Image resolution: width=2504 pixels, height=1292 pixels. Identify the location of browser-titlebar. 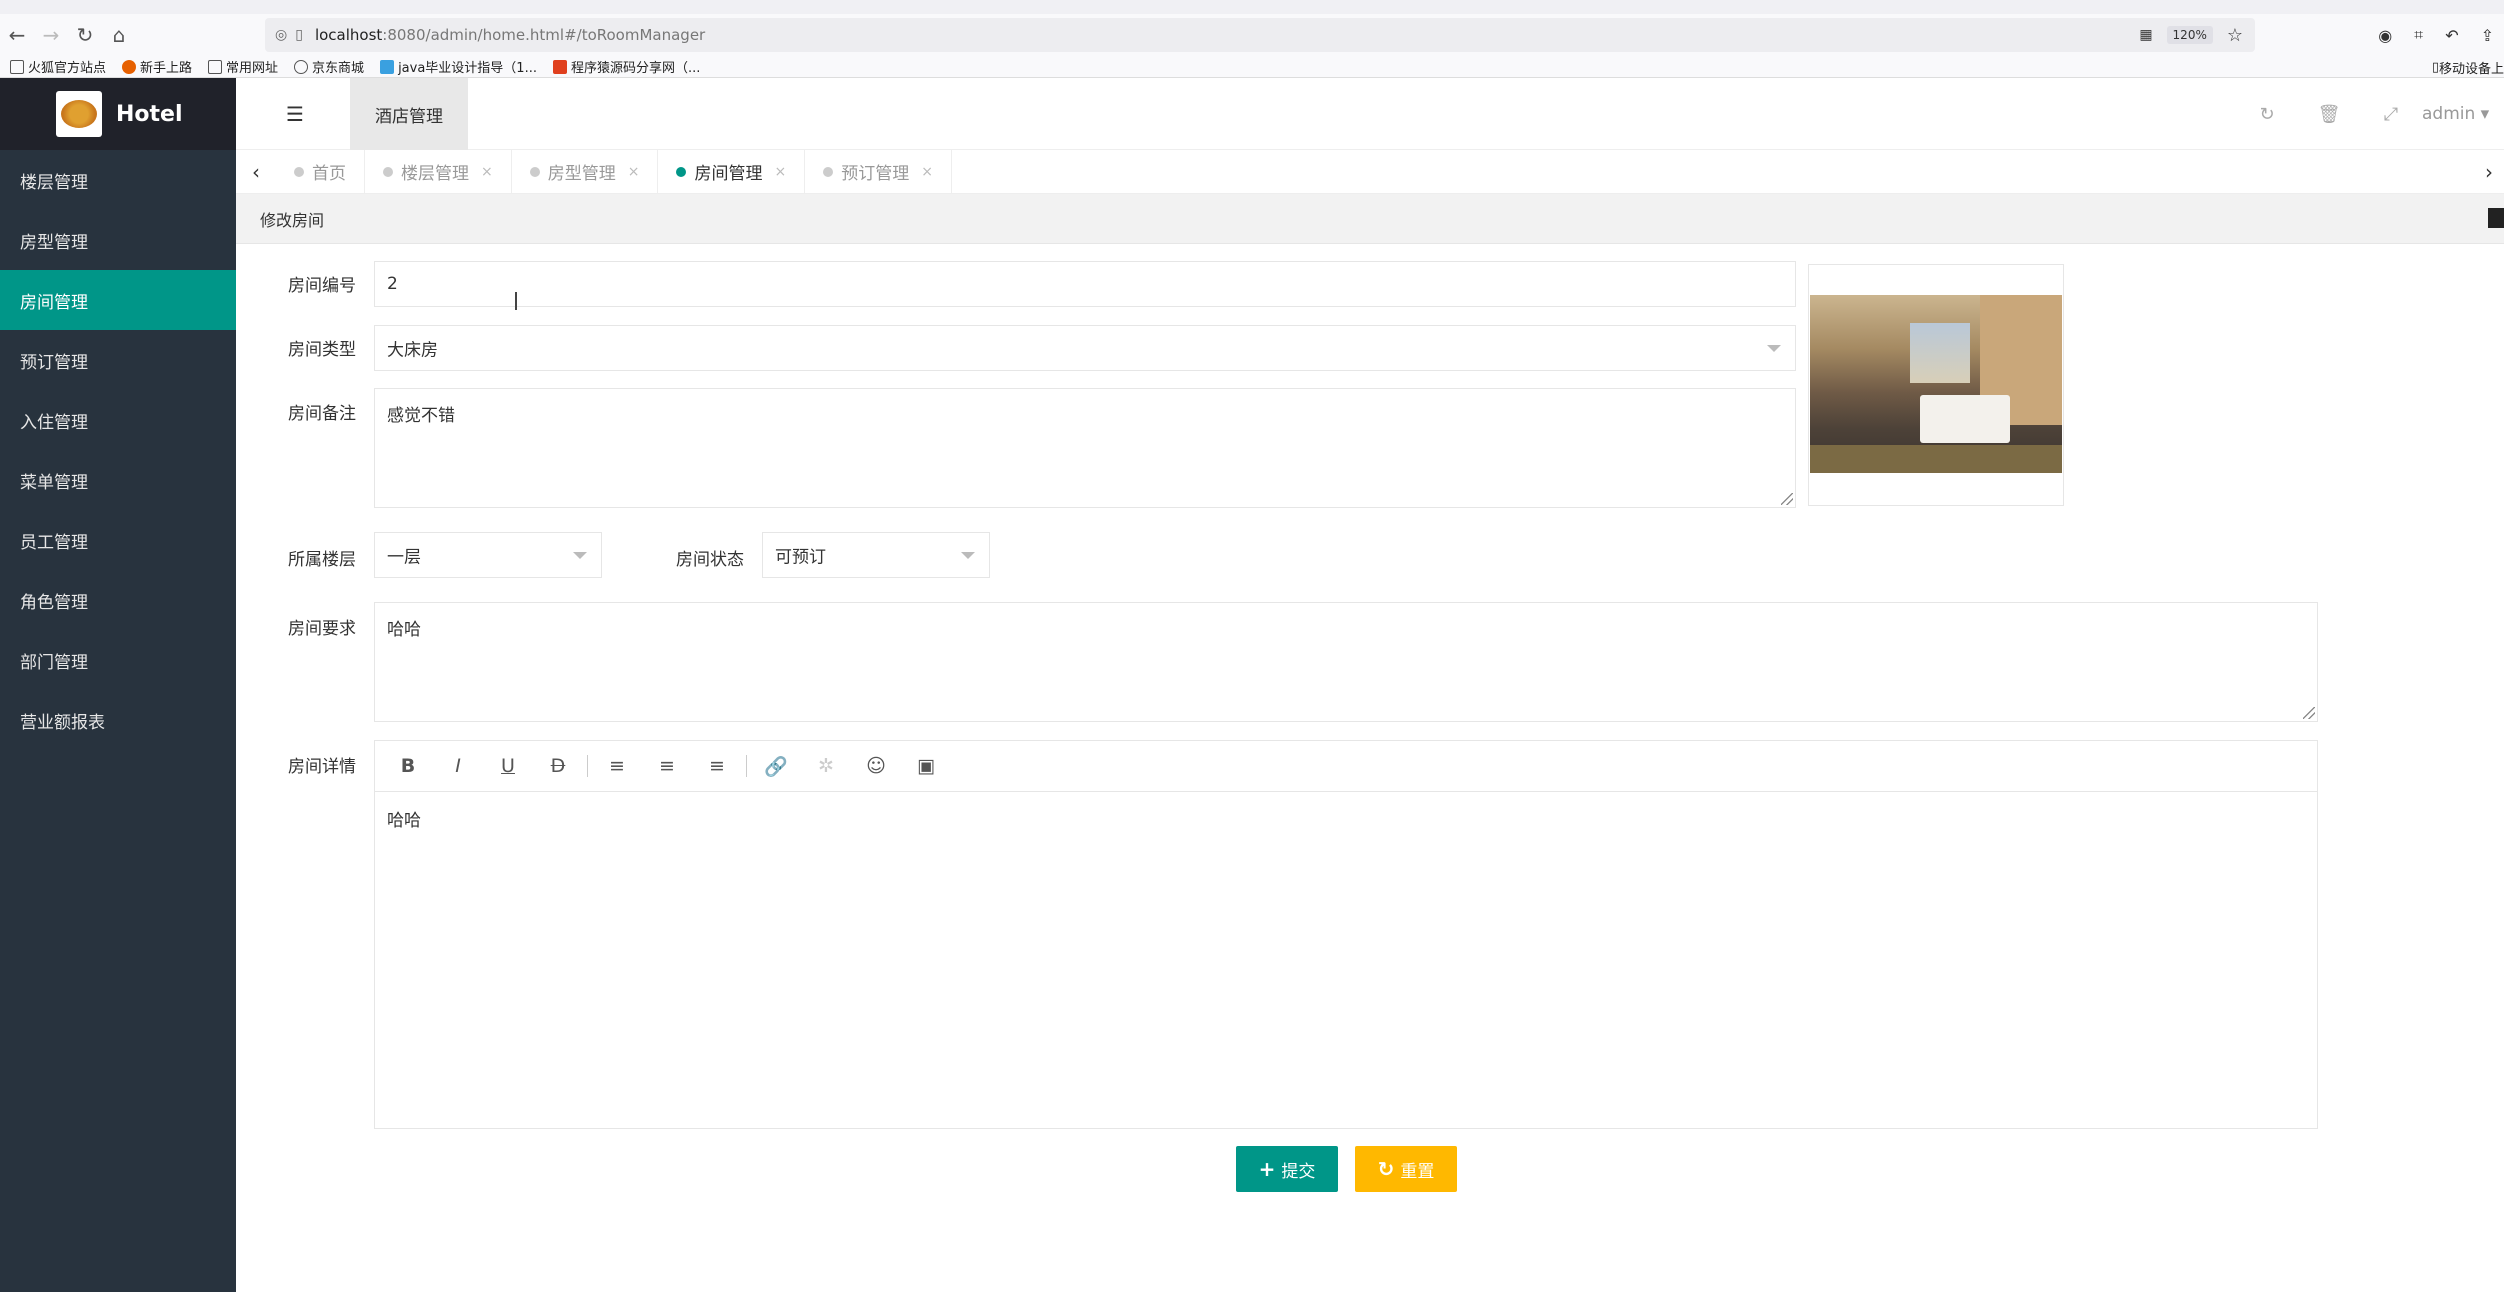
(1252, 7).